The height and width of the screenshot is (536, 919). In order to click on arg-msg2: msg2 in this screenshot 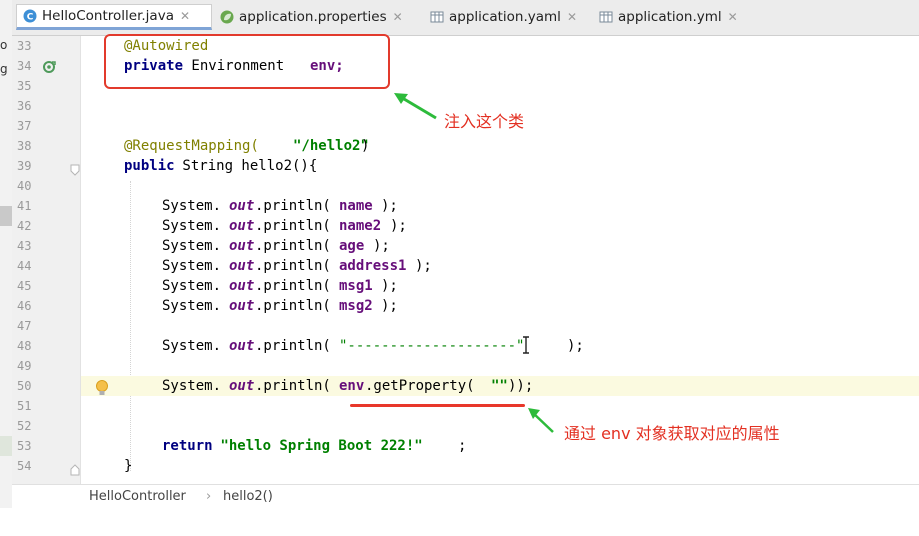, I will do `click(356, 306)`.